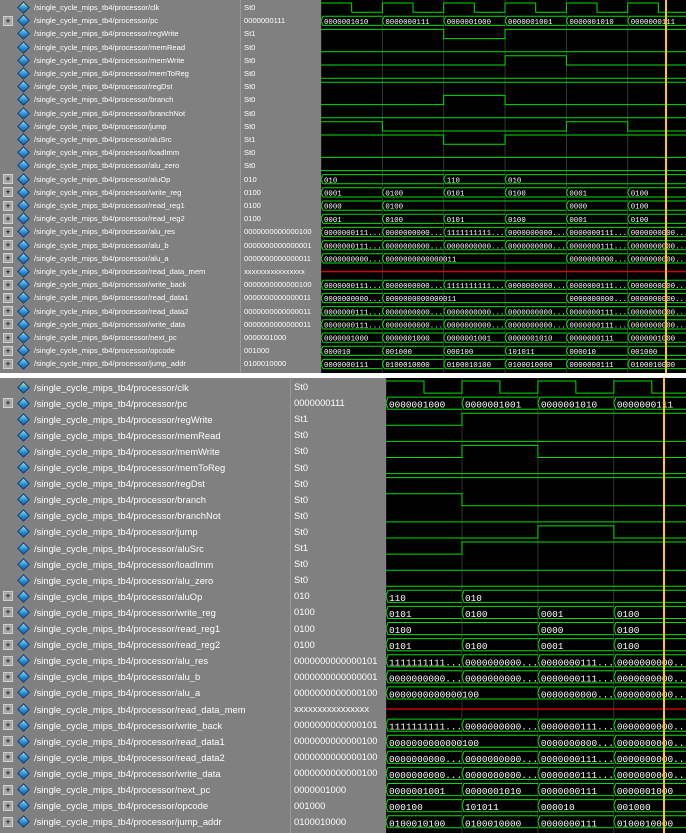  Describe the element at coordinates (336, 741) in the screenshot. I see `signal-value: 0000000000000100` at that location.